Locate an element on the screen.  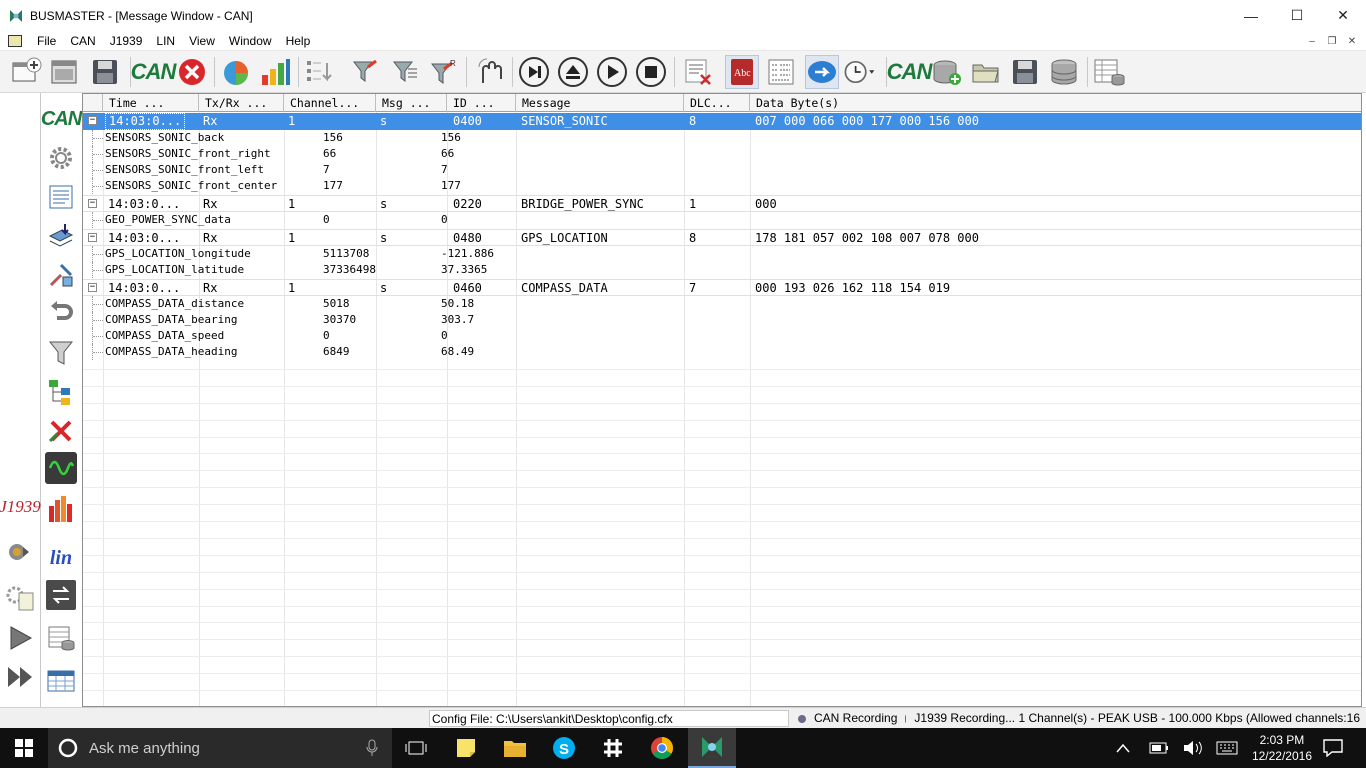
signal-row: GPS_LOCATION_latitude 37336498 37.3365 is located at coordinates (722, 270).